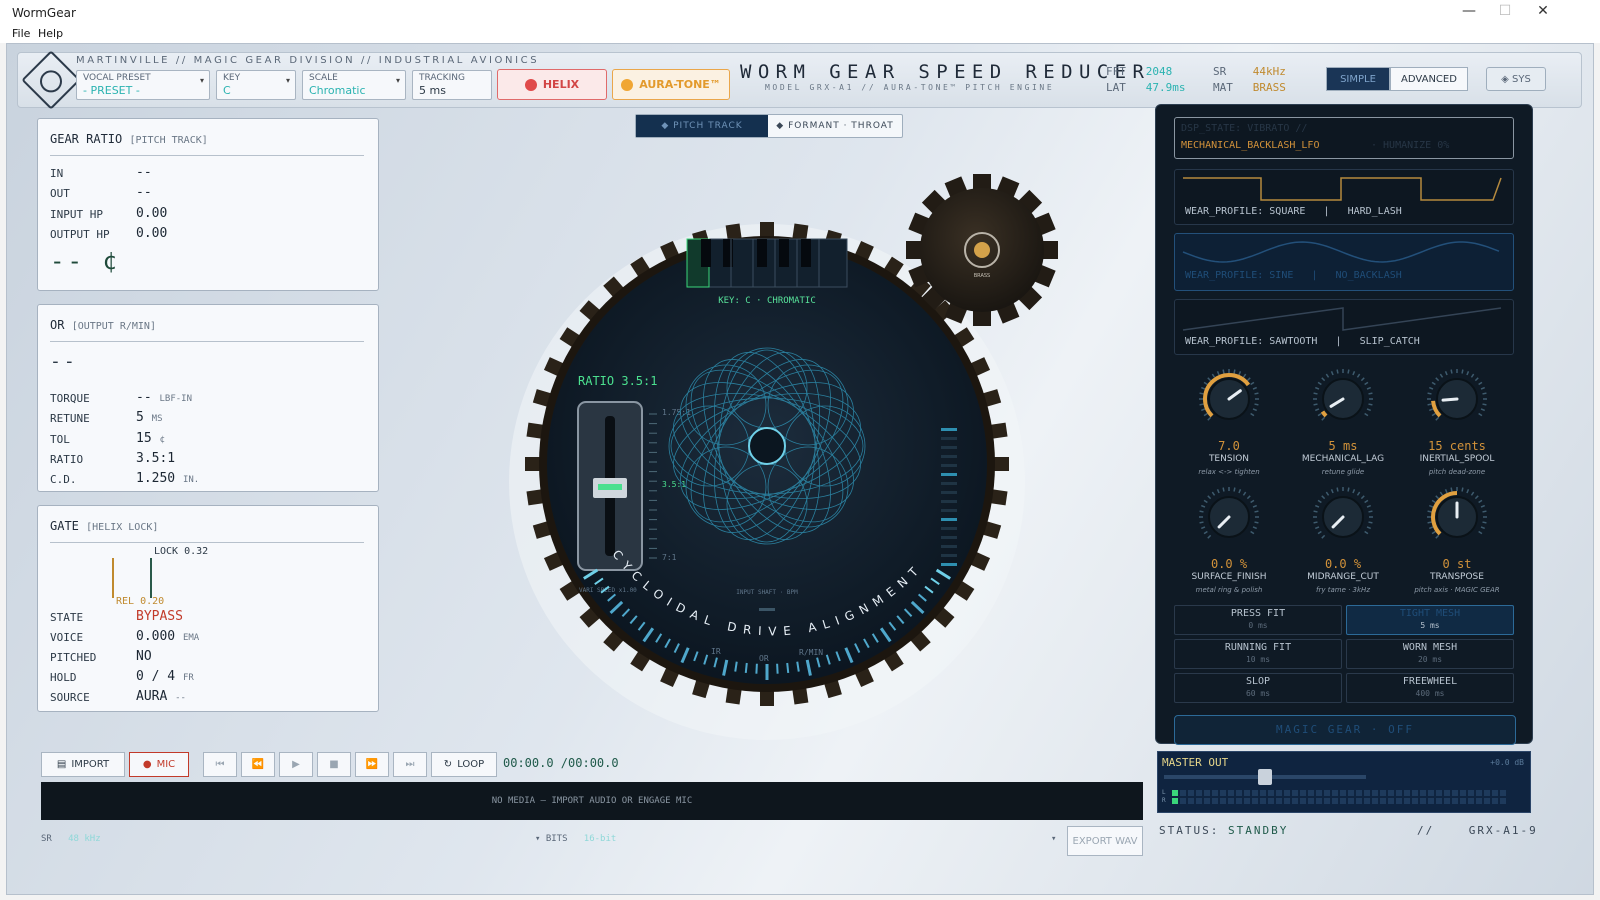 The width and height of the screenshot is (1600, 900). I want to click on fast-forward-button: ⏩, so click(372, 764).